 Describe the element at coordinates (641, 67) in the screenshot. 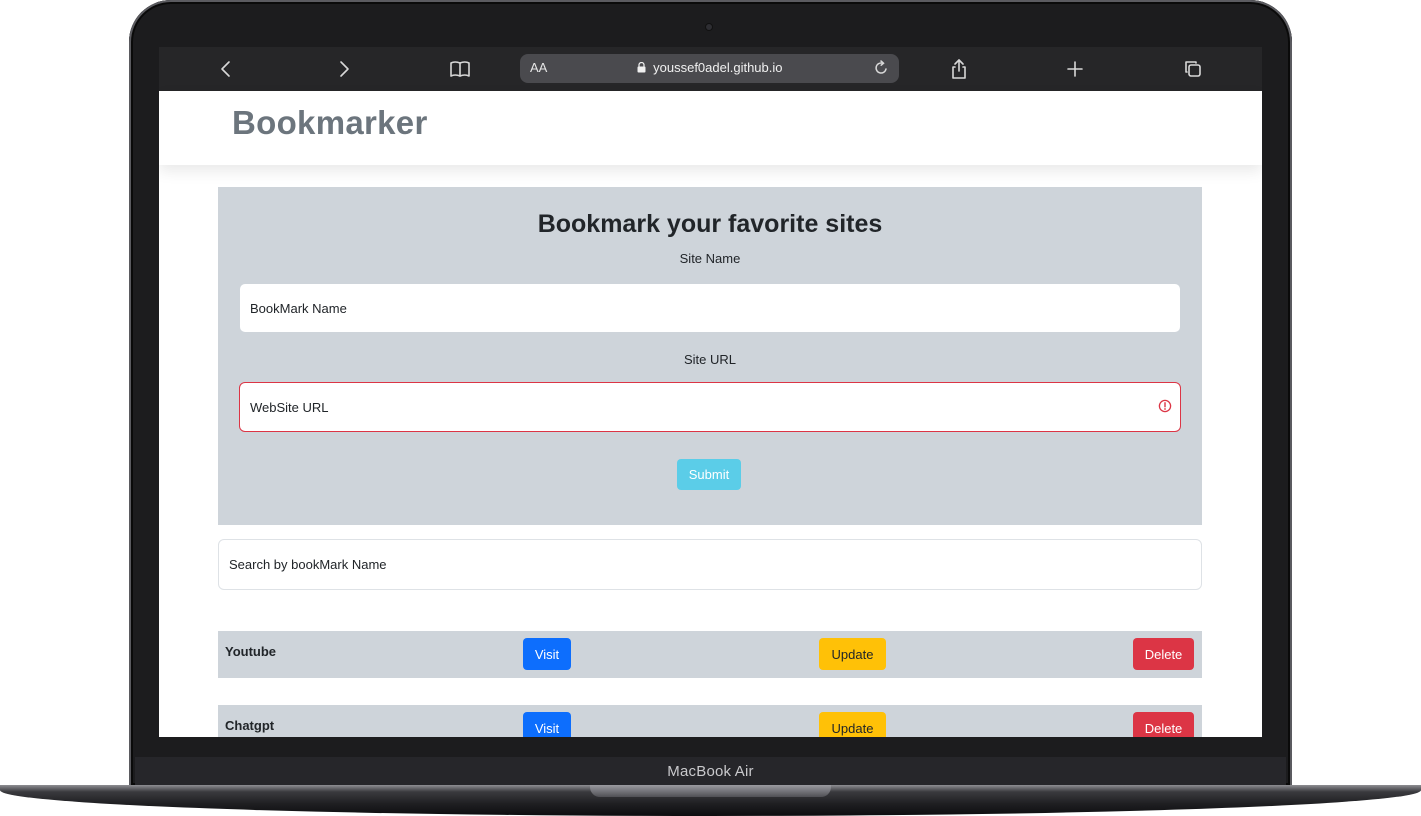

I see `lock-icon` at that location.